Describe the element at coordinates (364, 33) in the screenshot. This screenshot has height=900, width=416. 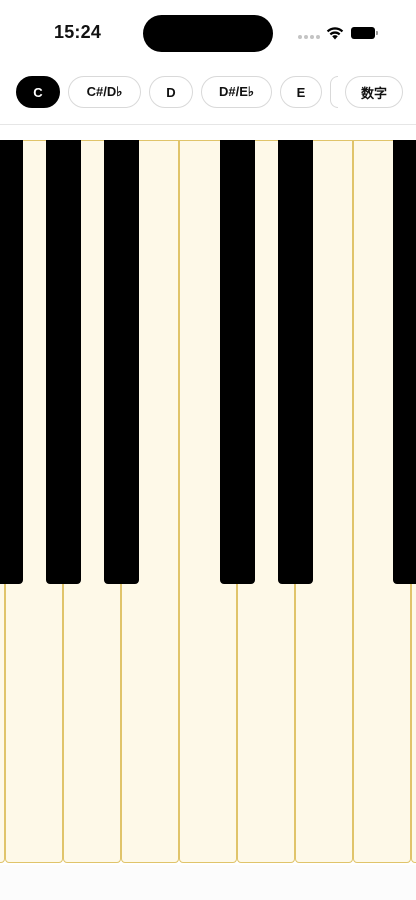
I see `battery-icon` at that location.